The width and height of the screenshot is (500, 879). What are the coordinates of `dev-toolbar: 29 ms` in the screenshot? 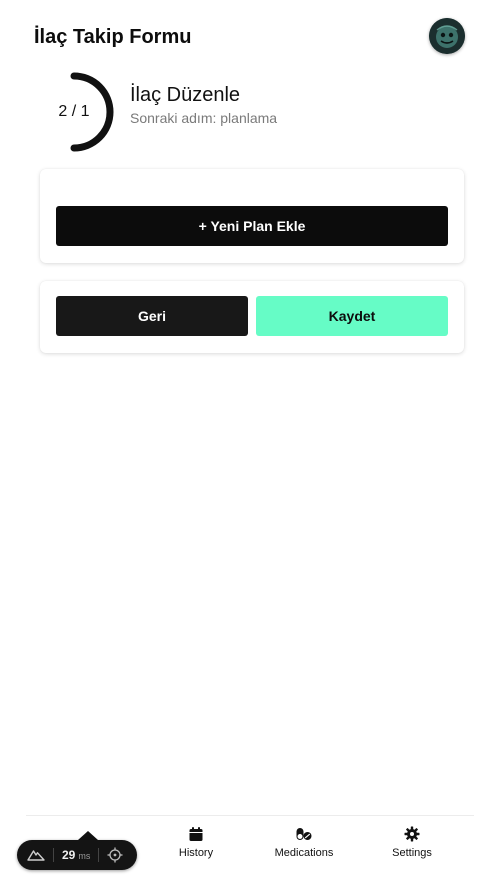 It's located at (77, 855).